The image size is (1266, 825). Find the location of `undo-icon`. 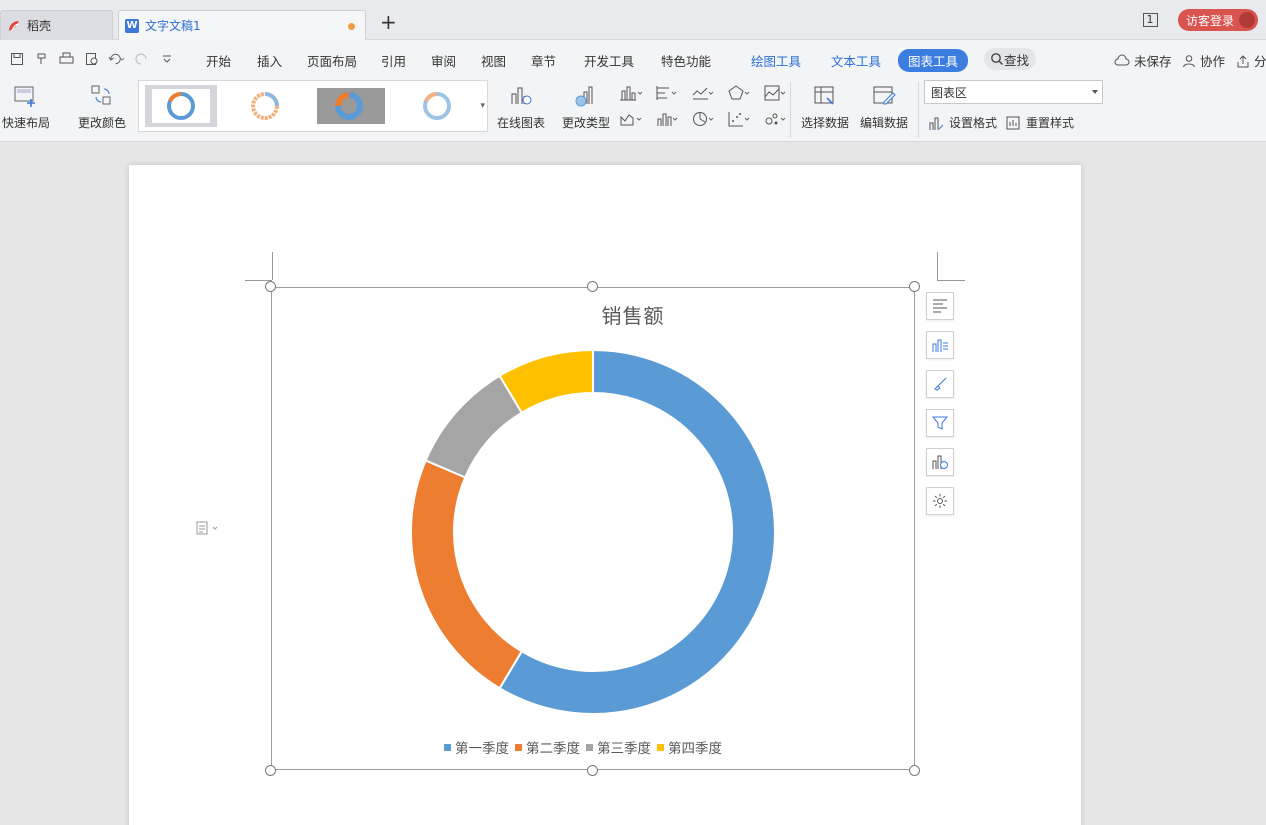

undo-icon is located at coordinates (116, 59).